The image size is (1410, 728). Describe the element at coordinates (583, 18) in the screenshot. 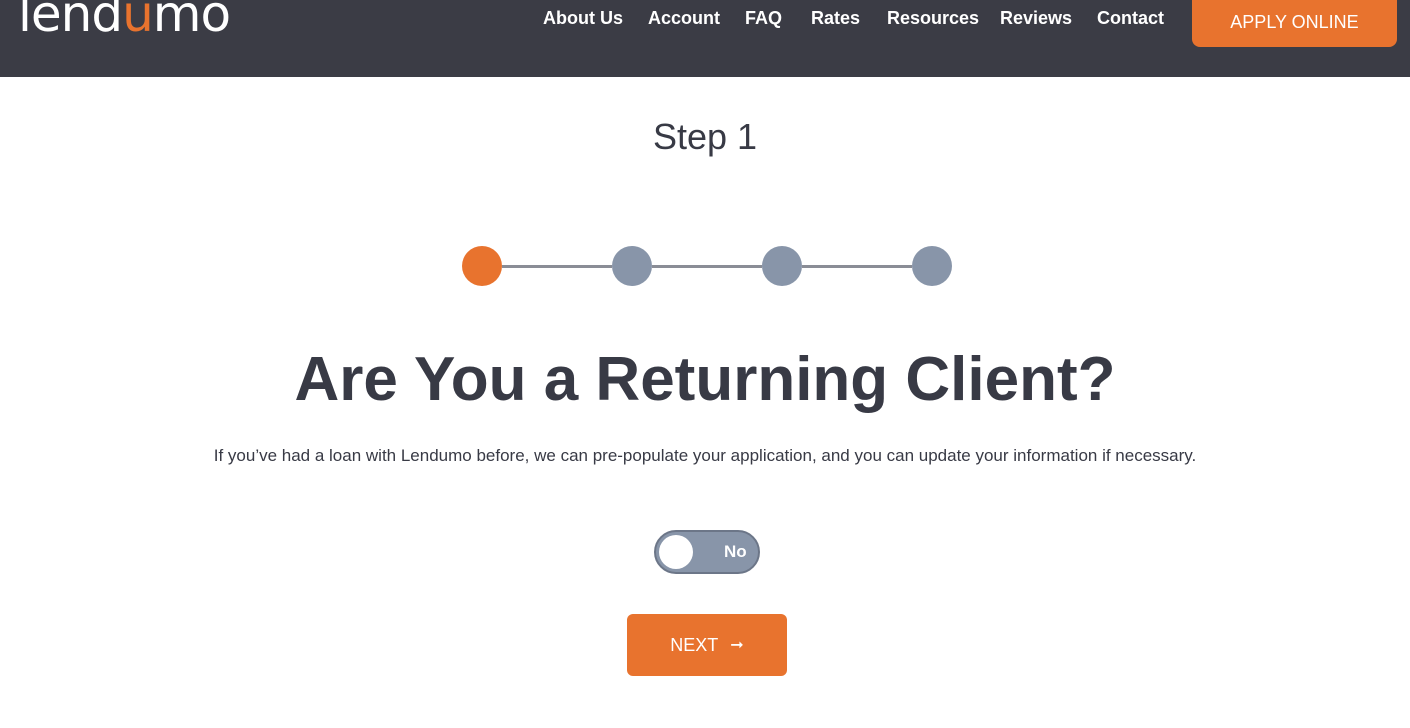

I see `nav-about-us: About Us` at that location.